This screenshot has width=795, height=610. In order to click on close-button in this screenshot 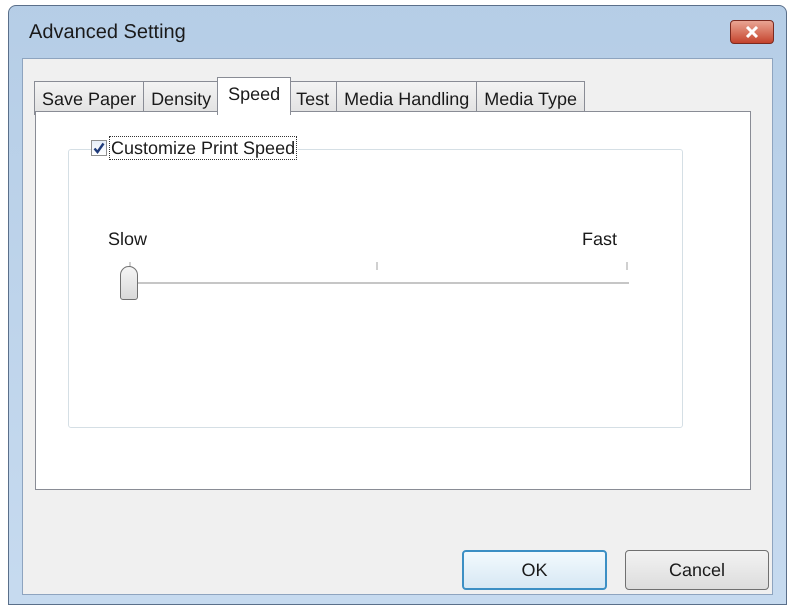, I will do `click(752, 32)`.